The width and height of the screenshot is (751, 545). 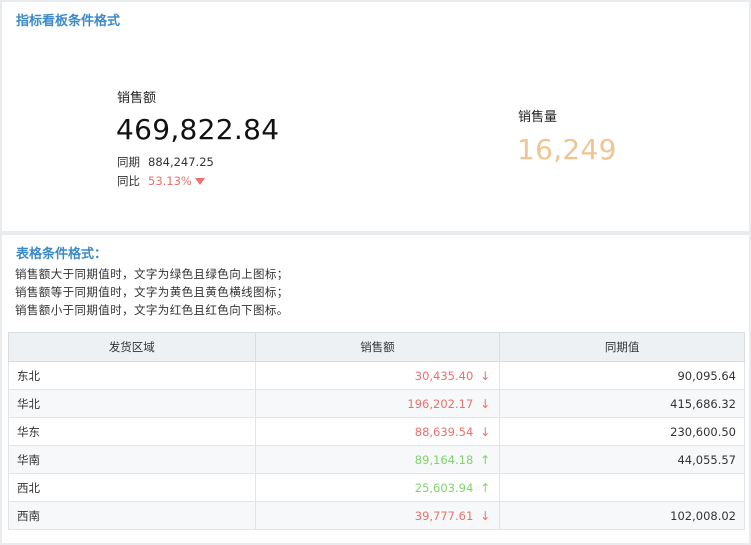 What do you see at coordinates (198, 129) in the screenshot?
I see `sales-amount-value: 469,822.84` at bounding box center [198, 129].